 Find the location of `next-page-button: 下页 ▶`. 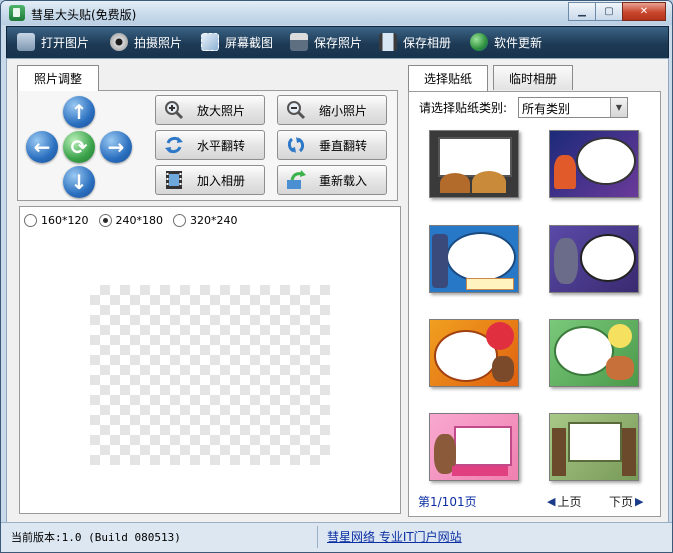

next-page-button: 下页 ▶ is located at coordinates (626, 501).